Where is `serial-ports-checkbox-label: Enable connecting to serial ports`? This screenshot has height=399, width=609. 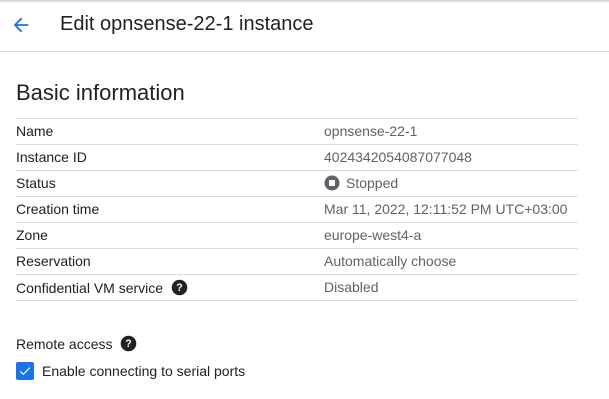
serial-ports-checkbox-label: Enable connecting to serial ports is located at coordinates (143, 371).